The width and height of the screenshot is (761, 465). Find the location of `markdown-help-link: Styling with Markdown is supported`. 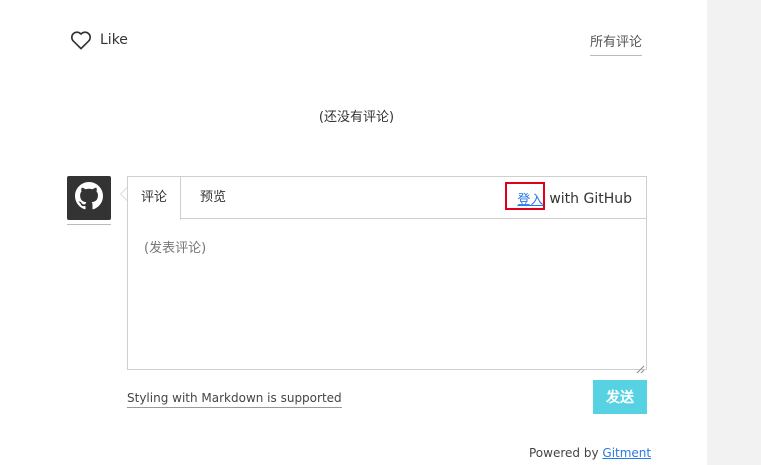

markdown-help-link: Styling with Markdown is supported is located at coordinates (234, 399).